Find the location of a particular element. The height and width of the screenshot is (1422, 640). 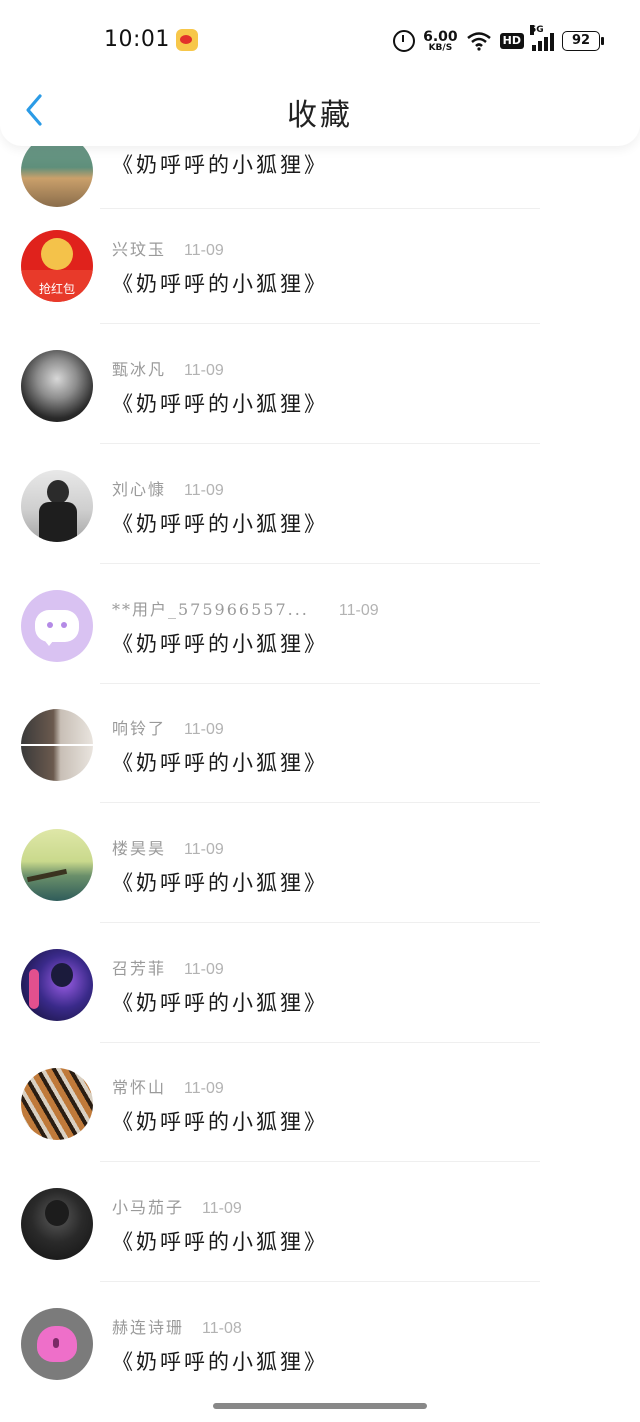

item-meta: **用户_575966557... 11-09 is located at coordinates (245, 608).